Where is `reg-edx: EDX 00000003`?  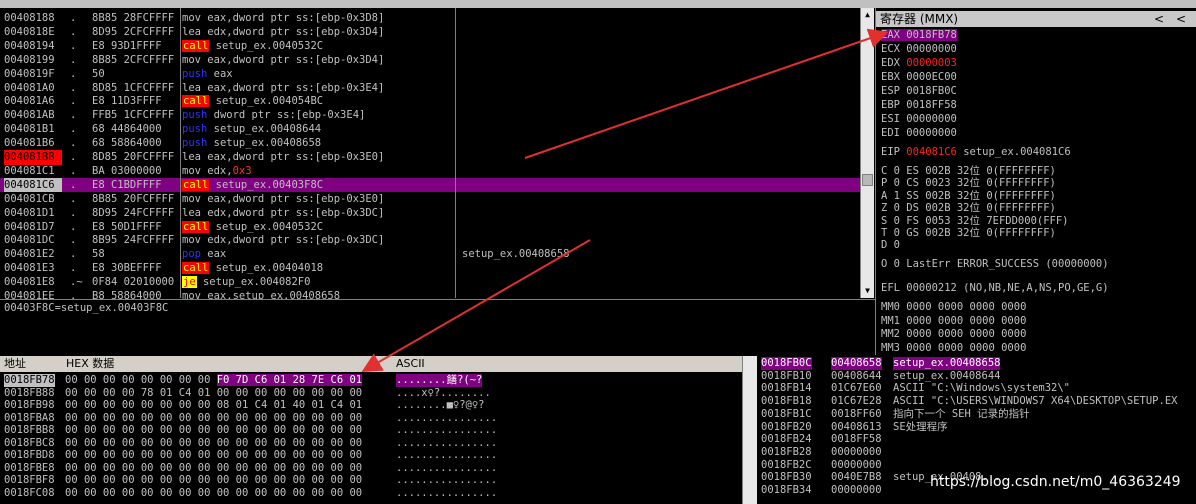
reg-edx: EDX 00000003 is located at coordinates (919, 63).